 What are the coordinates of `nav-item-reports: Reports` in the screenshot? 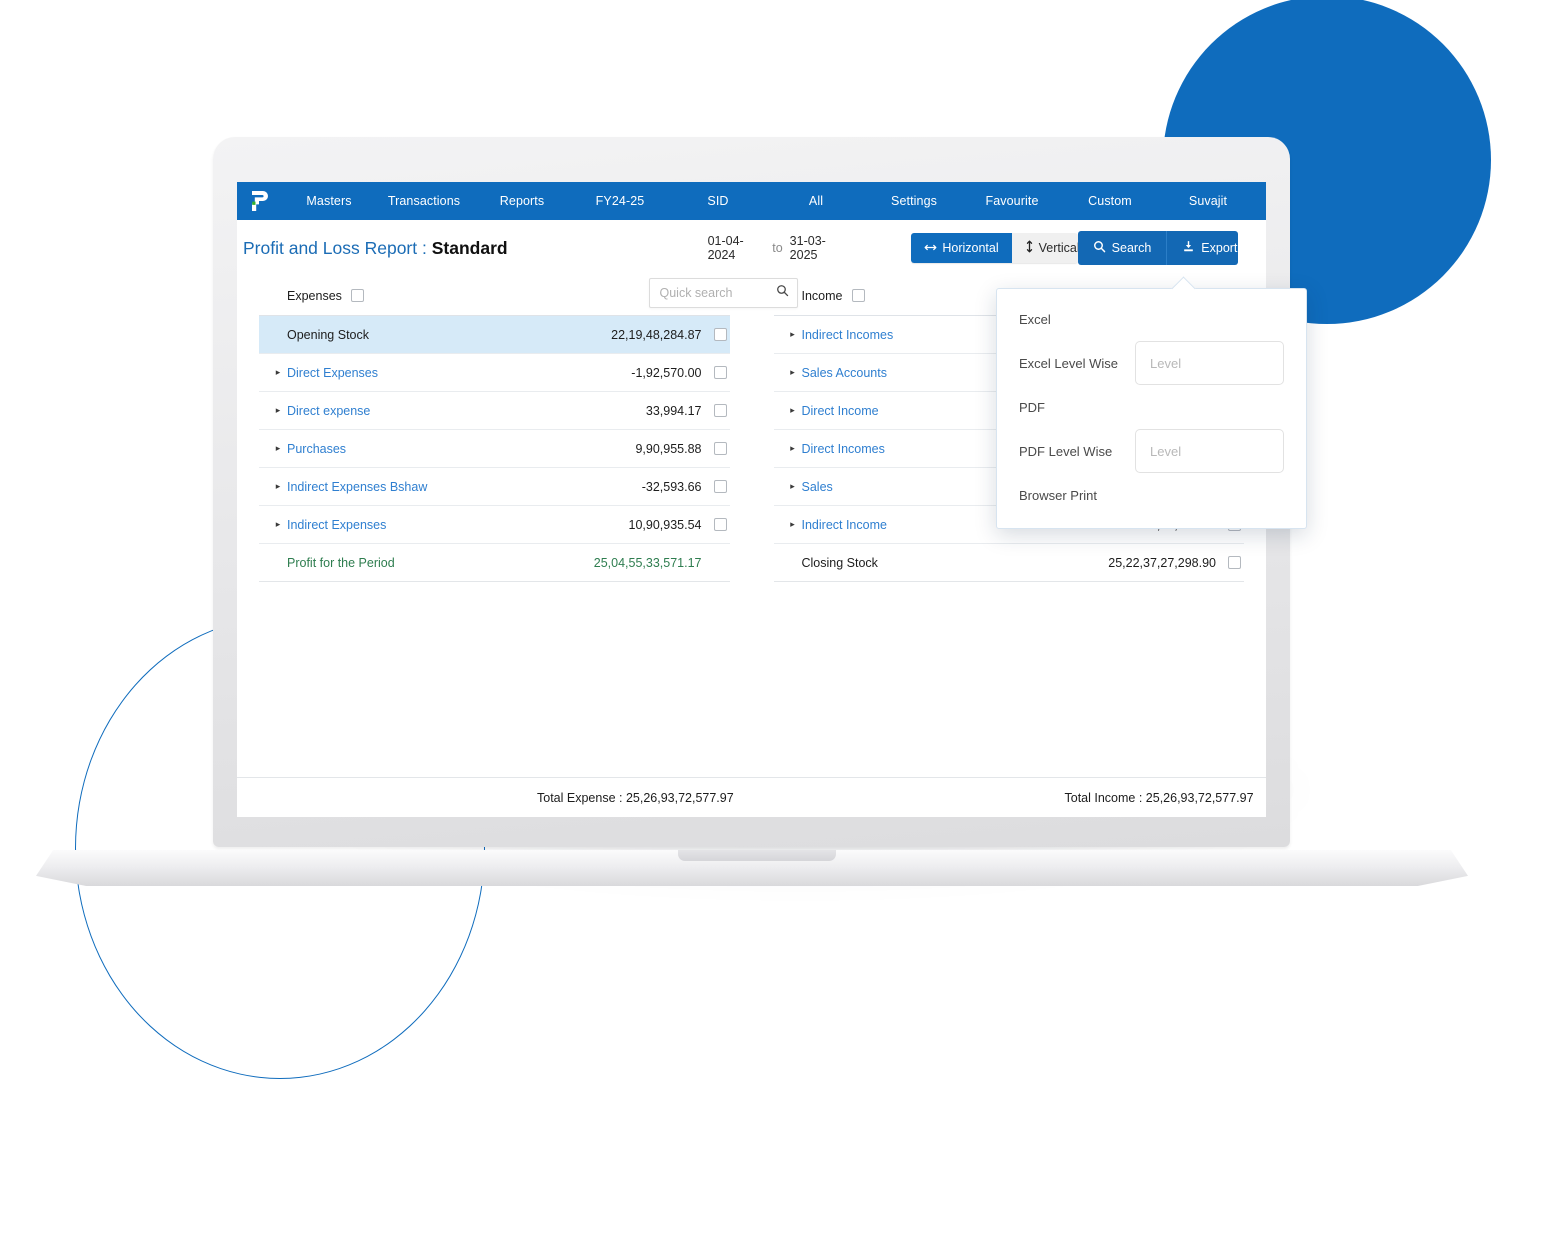 It's located at (522, 201).